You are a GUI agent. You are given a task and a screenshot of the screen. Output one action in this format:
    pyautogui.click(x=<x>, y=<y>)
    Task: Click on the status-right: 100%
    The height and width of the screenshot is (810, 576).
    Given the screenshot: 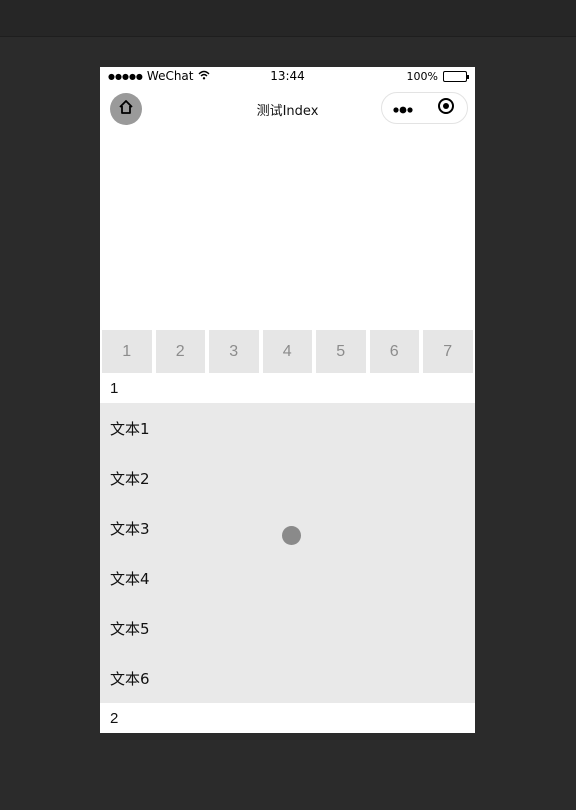 What is the action you would take?
    pyautogui.click(x=437, y=76)
    